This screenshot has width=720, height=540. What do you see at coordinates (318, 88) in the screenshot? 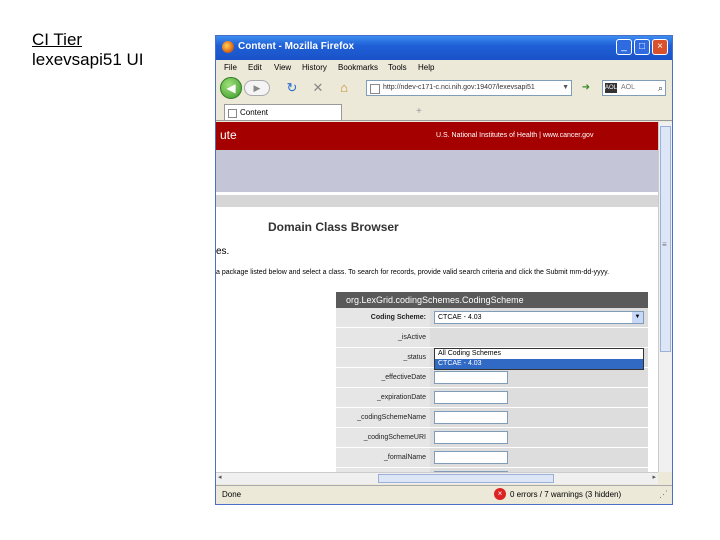
I see `stop-icon: ✕` at bounding box center [318, 88].